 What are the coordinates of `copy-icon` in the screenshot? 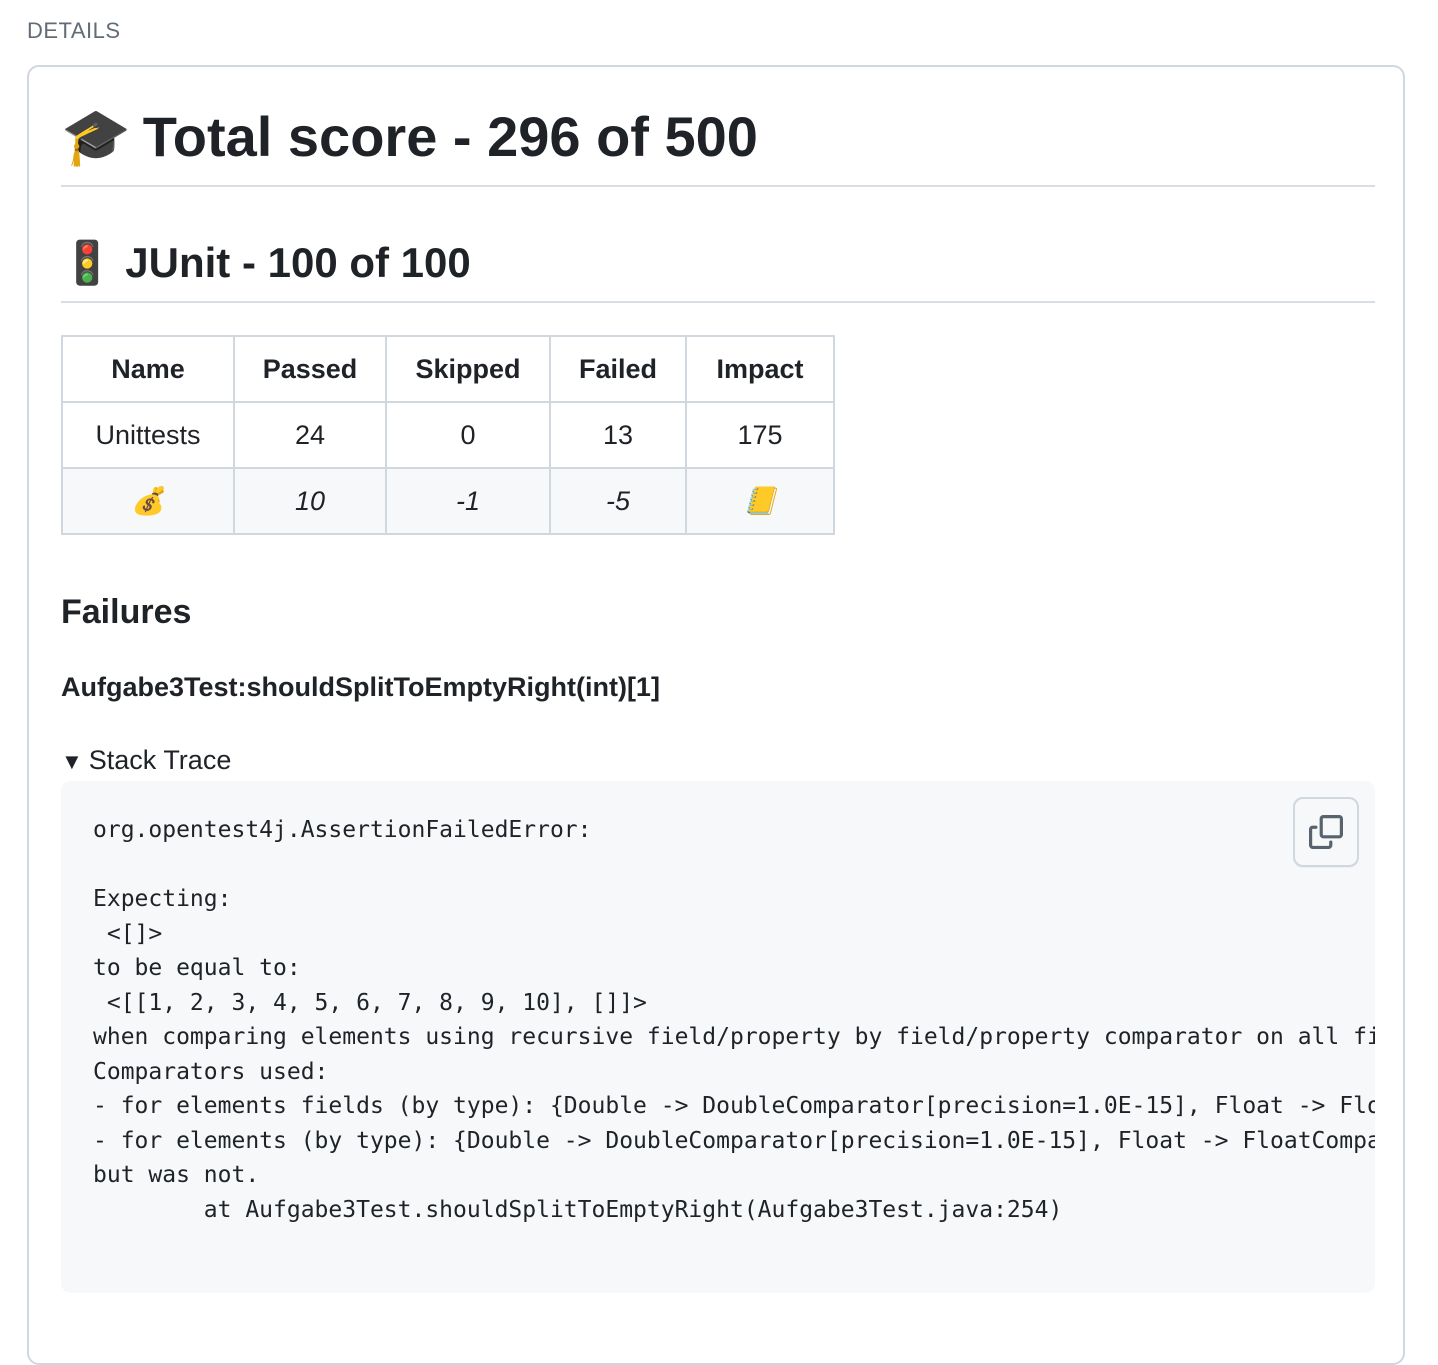 It's located at (1326, 832).